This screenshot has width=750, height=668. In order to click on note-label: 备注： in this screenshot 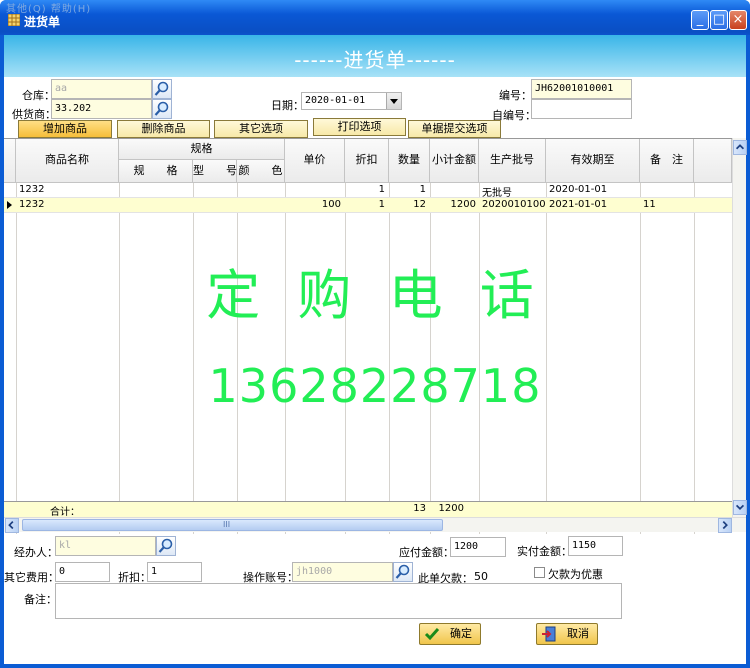, I will do `click(40, 599)`.